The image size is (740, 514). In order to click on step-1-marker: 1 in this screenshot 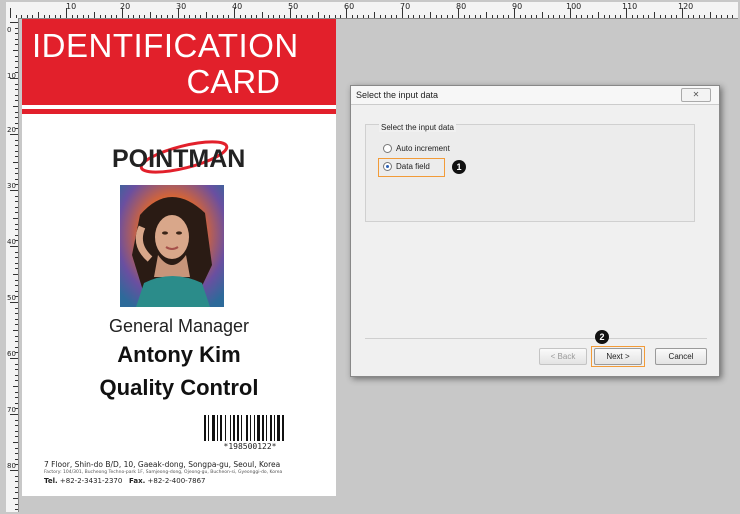, I will do `click(459, 167)`.